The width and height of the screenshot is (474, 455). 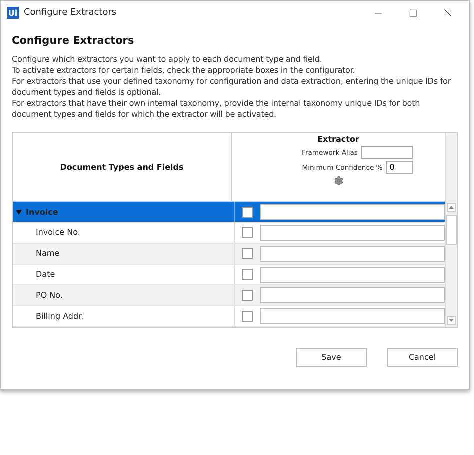 What do you see at coordinates (451, 207) in the screenshot?
I see `scroll-up-icon` at bounding box center [451, 207].